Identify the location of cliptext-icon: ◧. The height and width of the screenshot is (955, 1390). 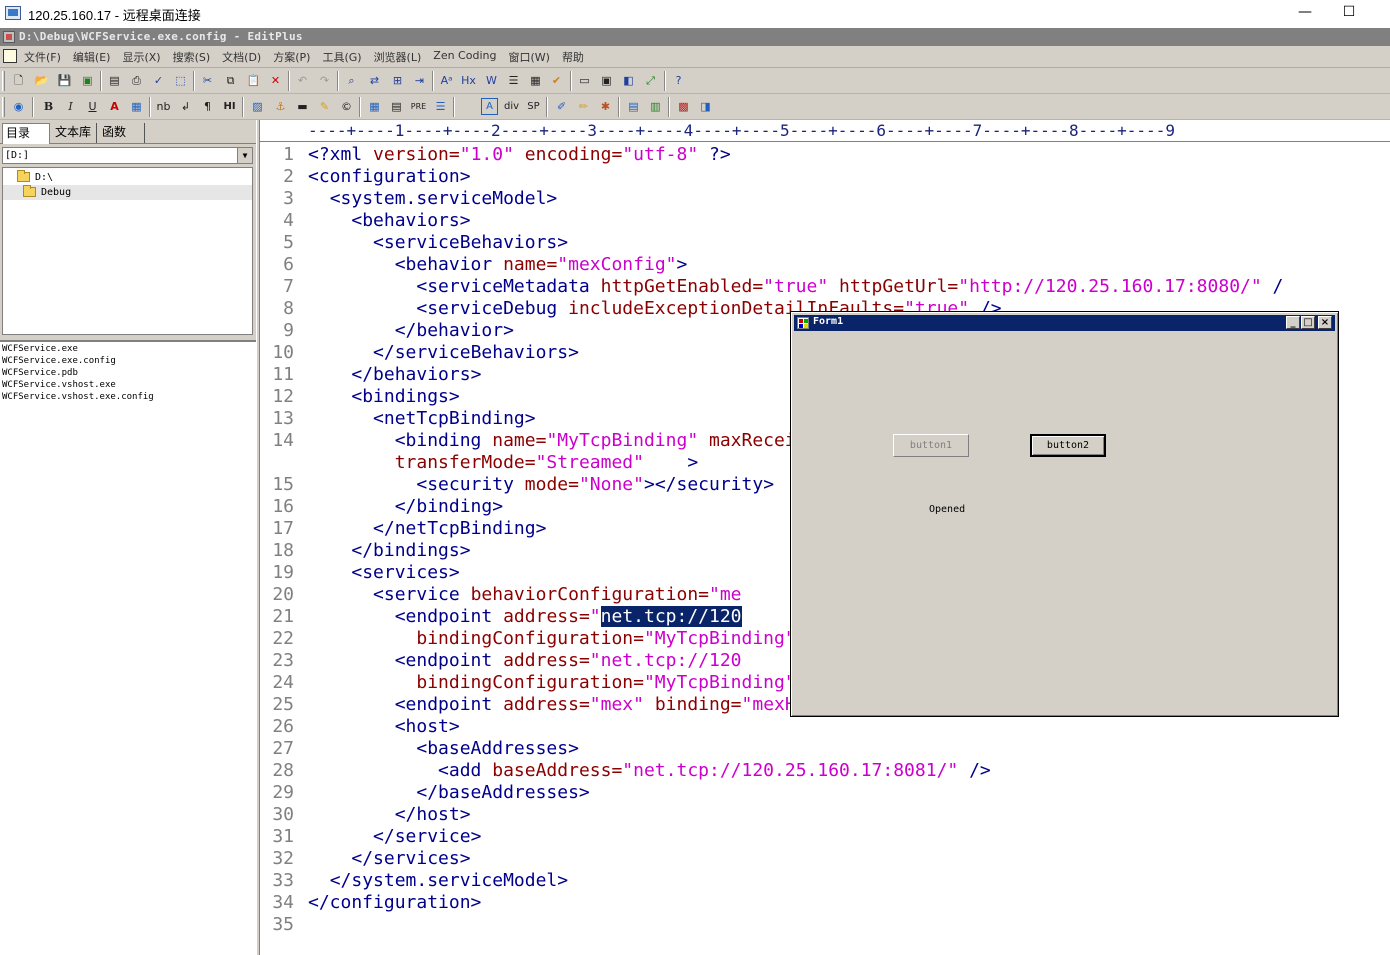
(628, 80).